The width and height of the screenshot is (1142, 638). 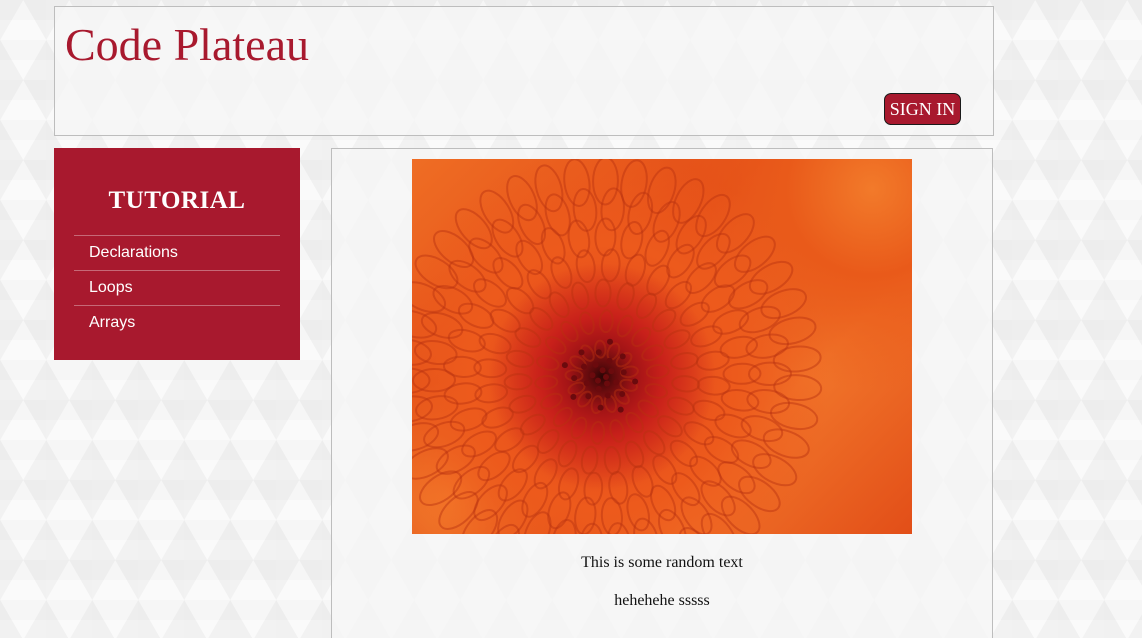 I want to click on content-paragraph: hehehehe sssss, so click(x=662, y=600).